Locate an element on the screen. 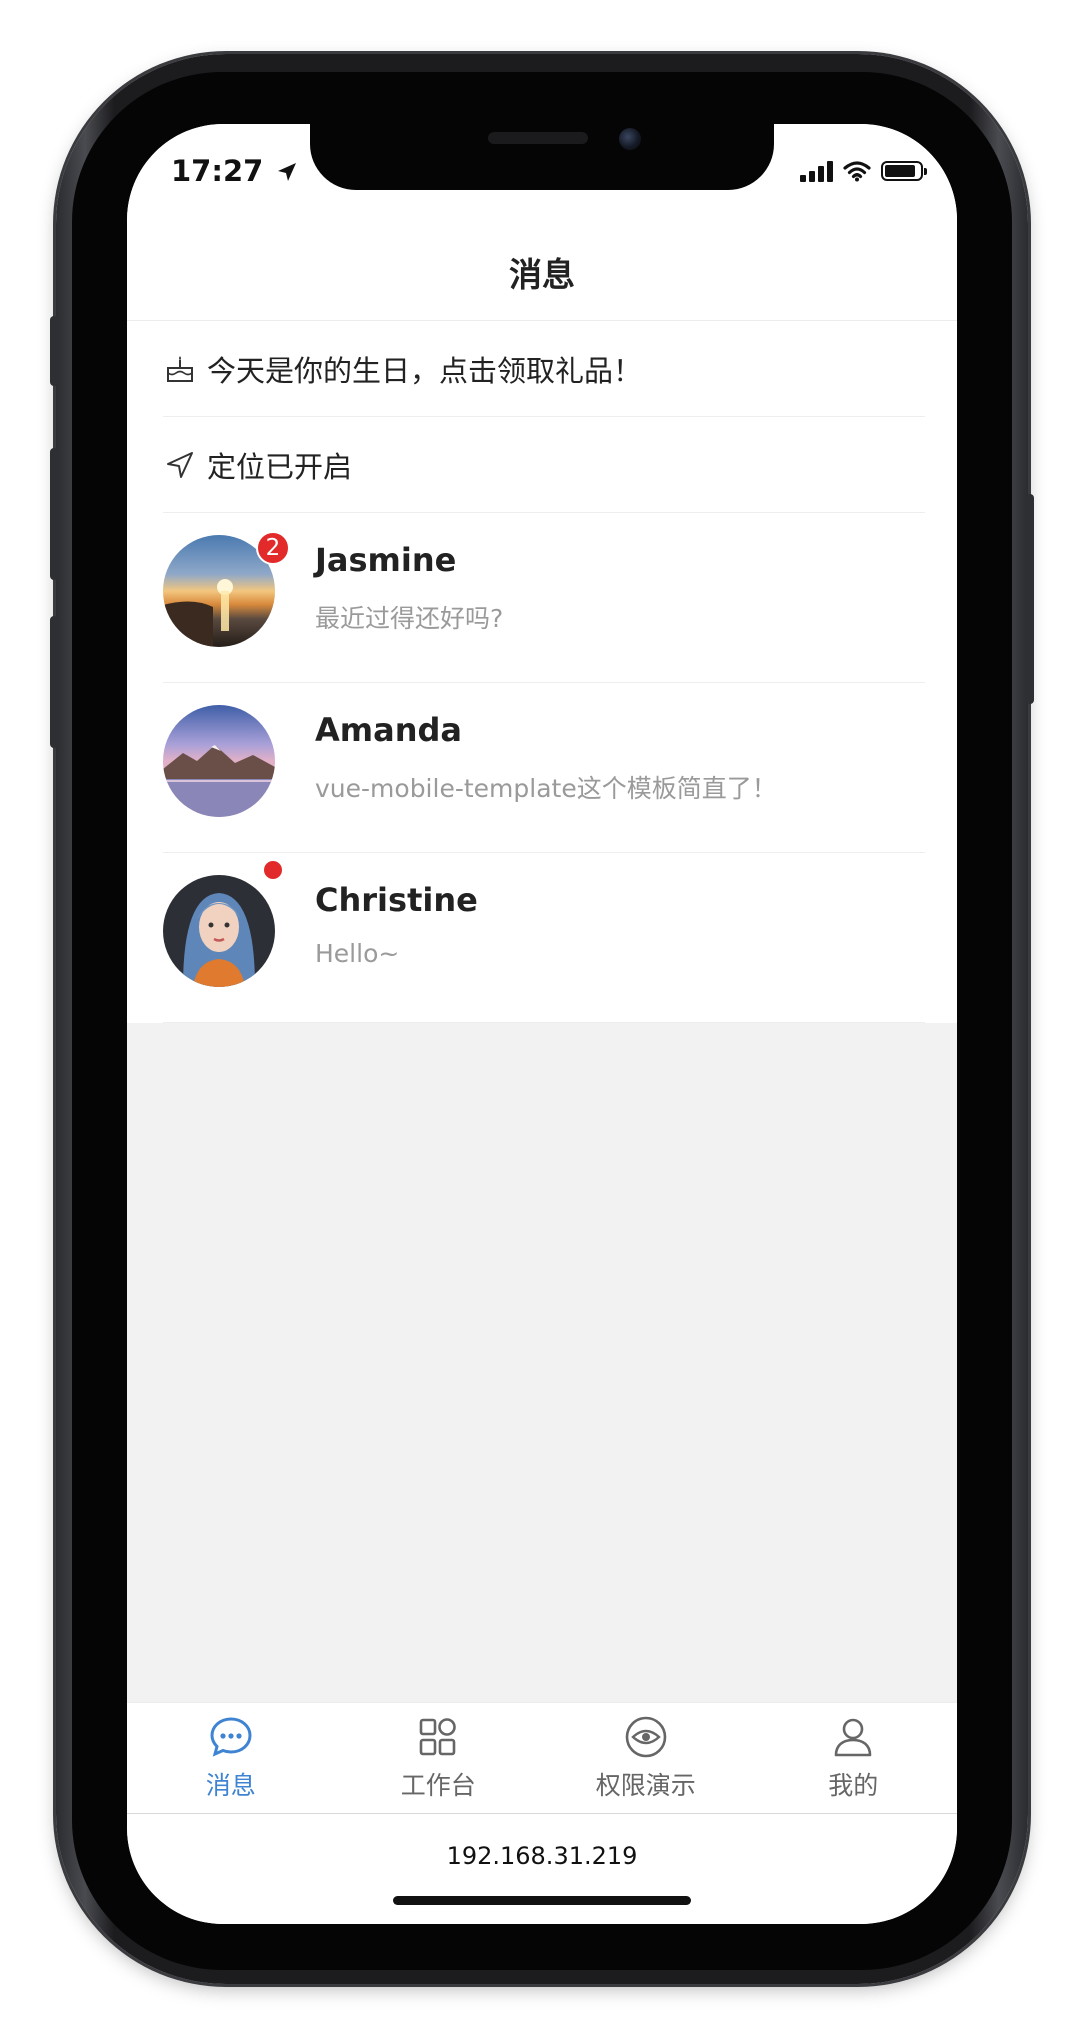 This screenshot has height=2040, width=1080. address-text: 192.168.31.219 is located at coordinates (542, 1856).